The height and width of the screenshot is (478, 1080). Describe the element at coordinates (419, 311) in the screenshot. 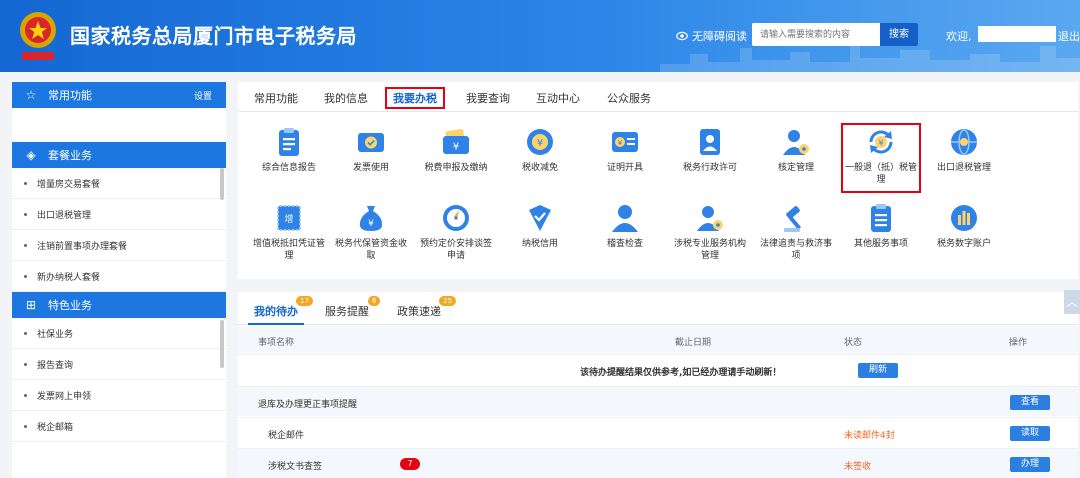

I see `tab-policy-express: 政策速递` at that location.